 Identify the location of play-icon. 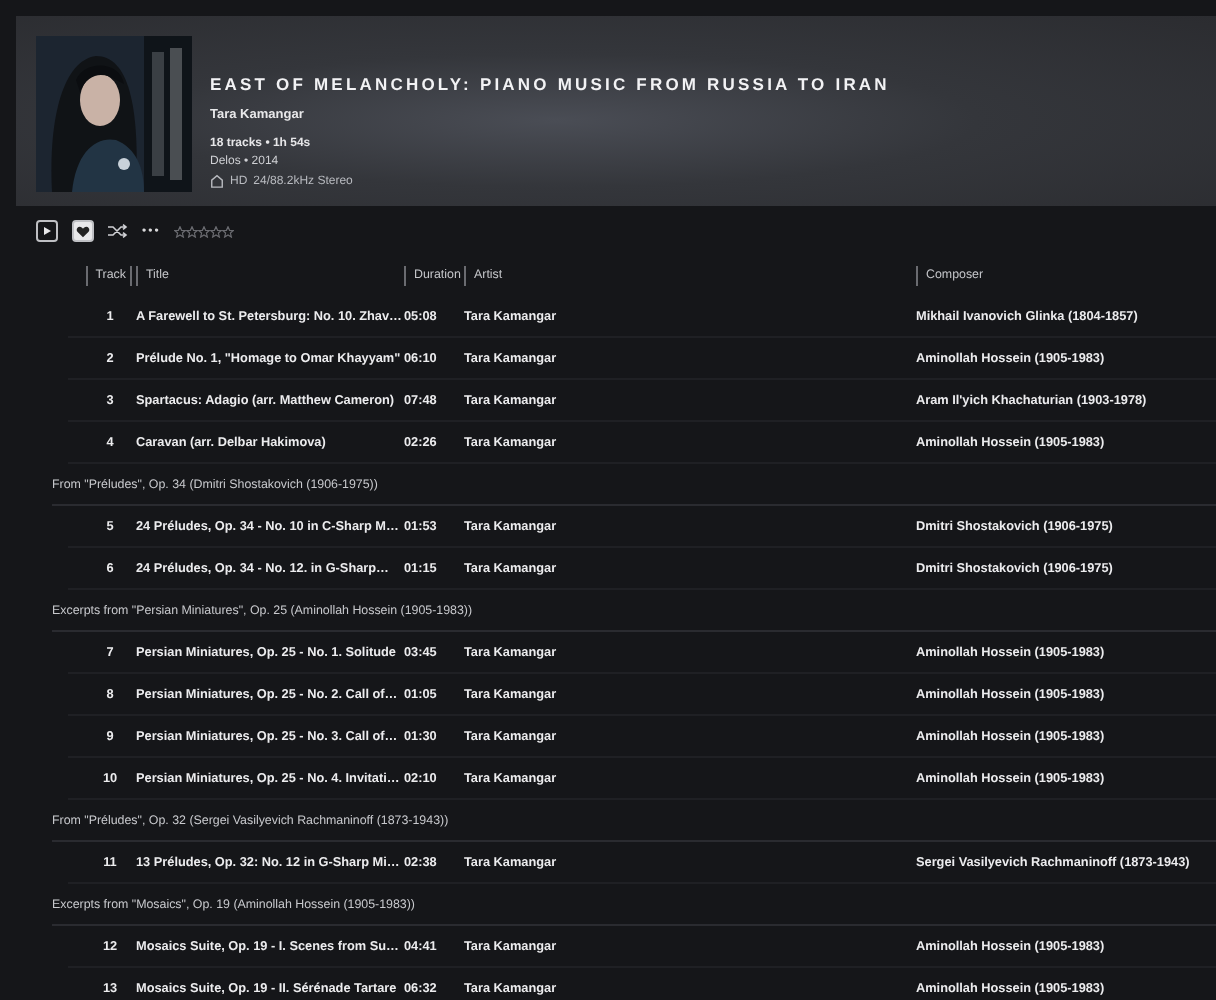
(47, 231).